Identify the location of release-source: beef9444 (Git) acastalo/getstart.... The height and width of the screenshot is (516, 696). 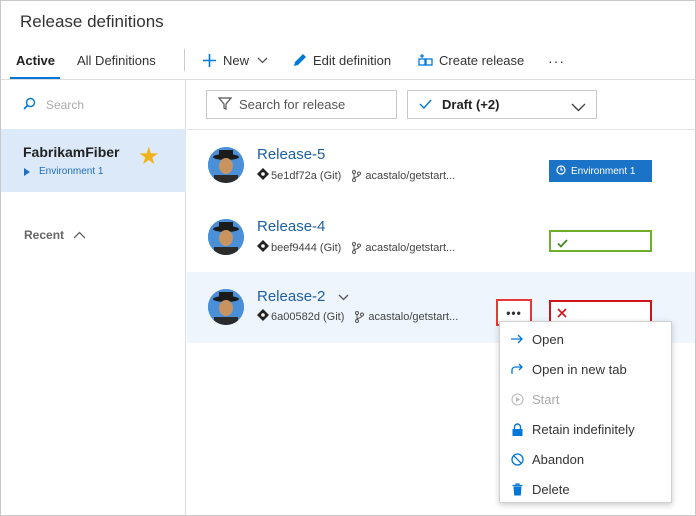
(356, 247).